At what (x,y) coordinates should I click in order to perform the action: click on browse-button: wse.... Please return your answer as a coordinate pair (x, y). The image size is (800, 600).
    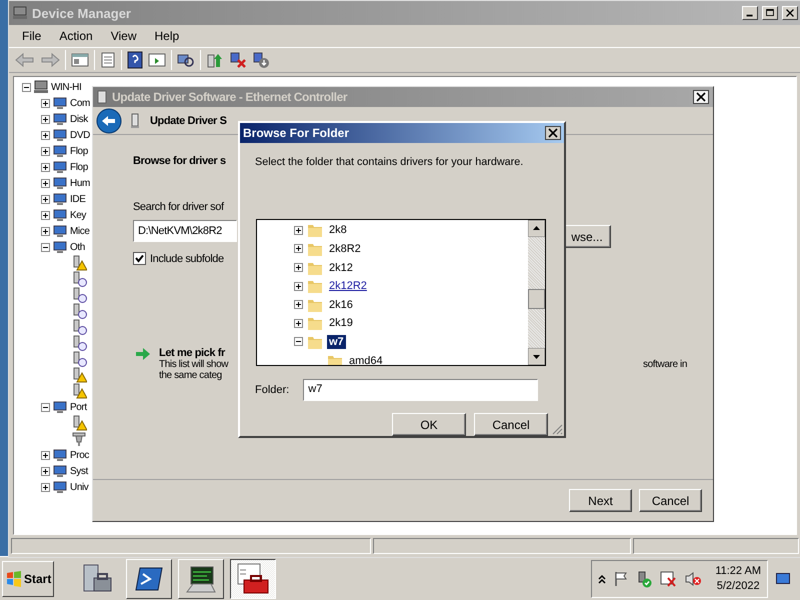
    Looking at the image, I should click on (587, 236).